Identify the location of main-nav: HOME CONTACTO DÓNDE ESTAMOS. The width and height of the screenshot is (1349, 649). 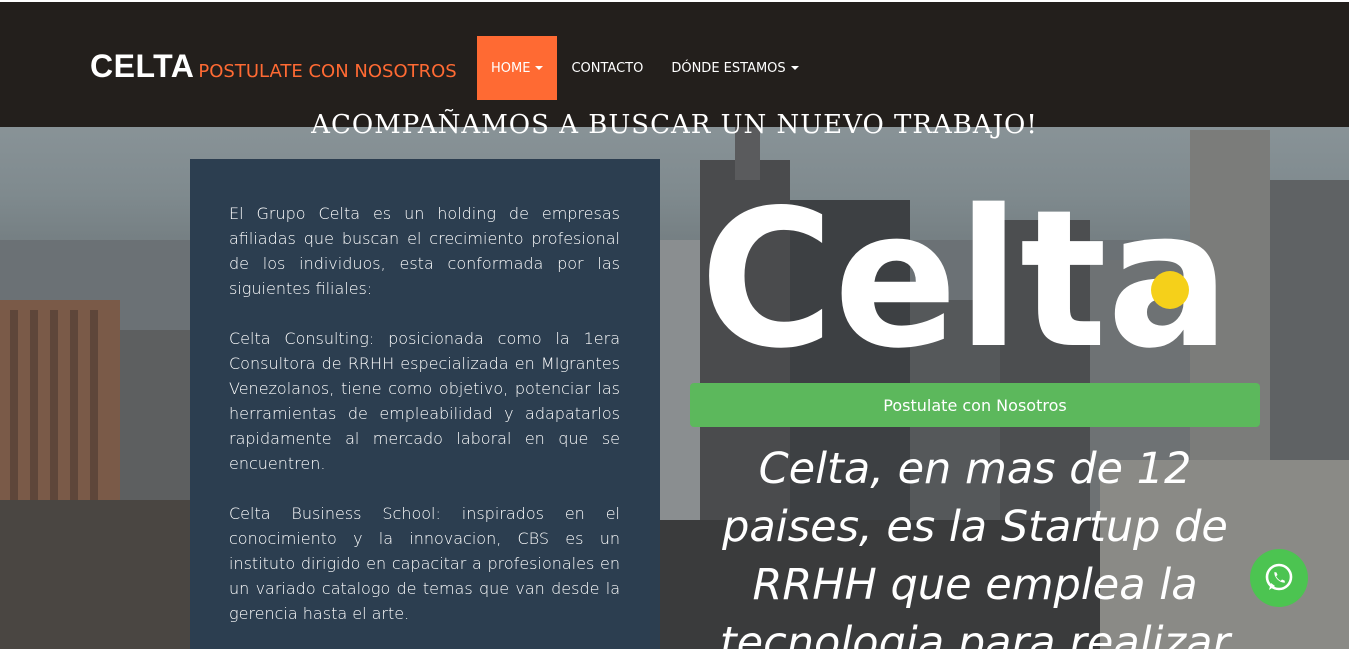
(645, 68).